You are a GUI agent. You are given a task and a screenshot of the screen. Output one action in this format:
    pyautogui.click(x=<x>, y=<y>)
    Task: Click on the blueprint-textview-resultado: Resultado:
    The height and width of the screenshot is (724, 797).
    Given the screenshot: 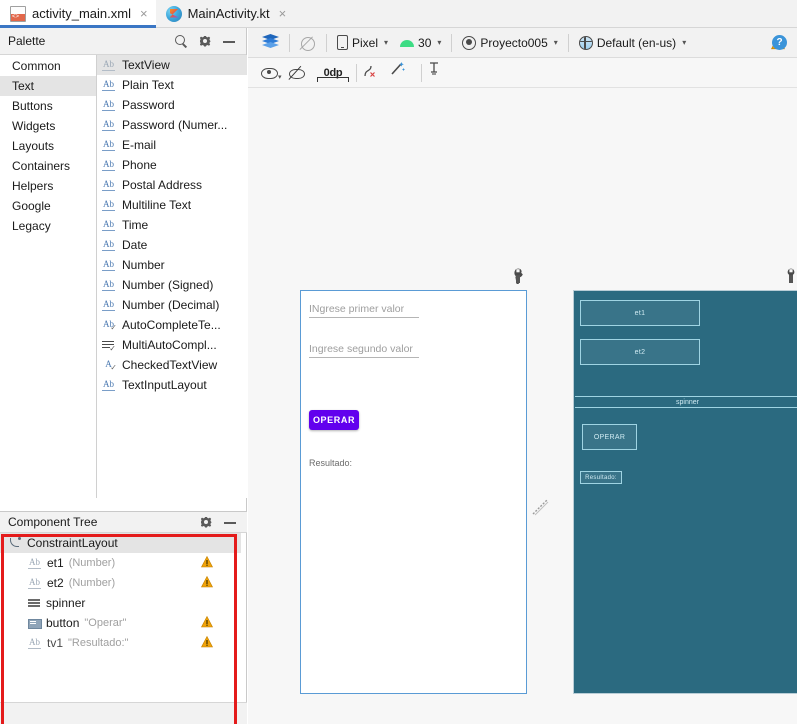 What is the action you would take?
    pyautogui.click(x=601, y=477)
    